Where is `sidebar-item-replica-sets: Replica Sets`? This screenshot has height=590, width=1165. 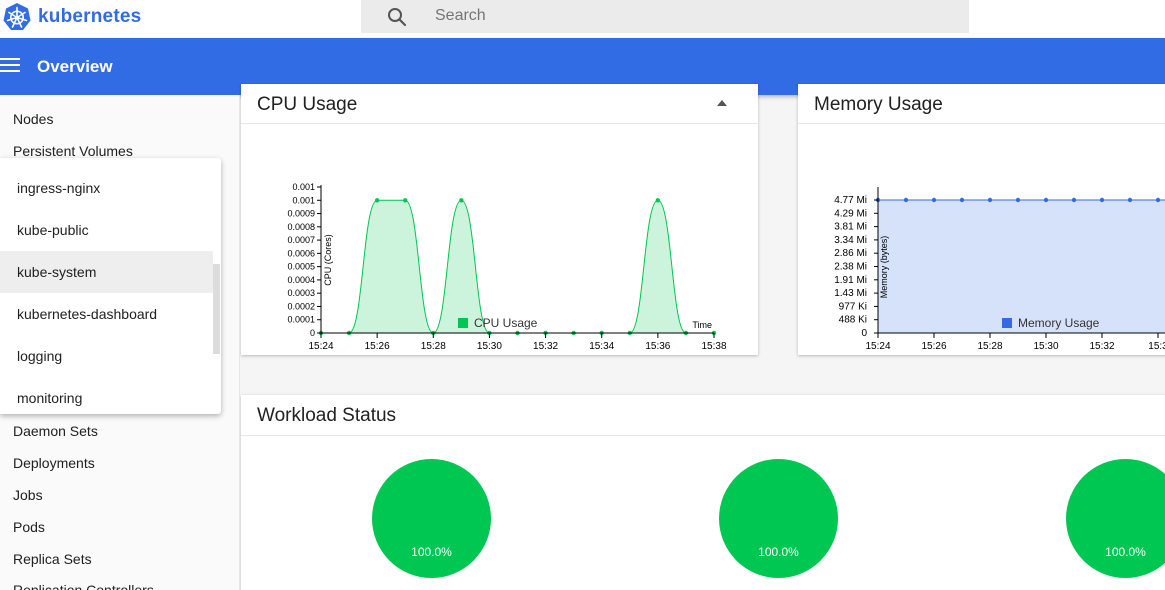 sidebar-item-replica-sets: Replica Sets is located at coordinates (52, 559).